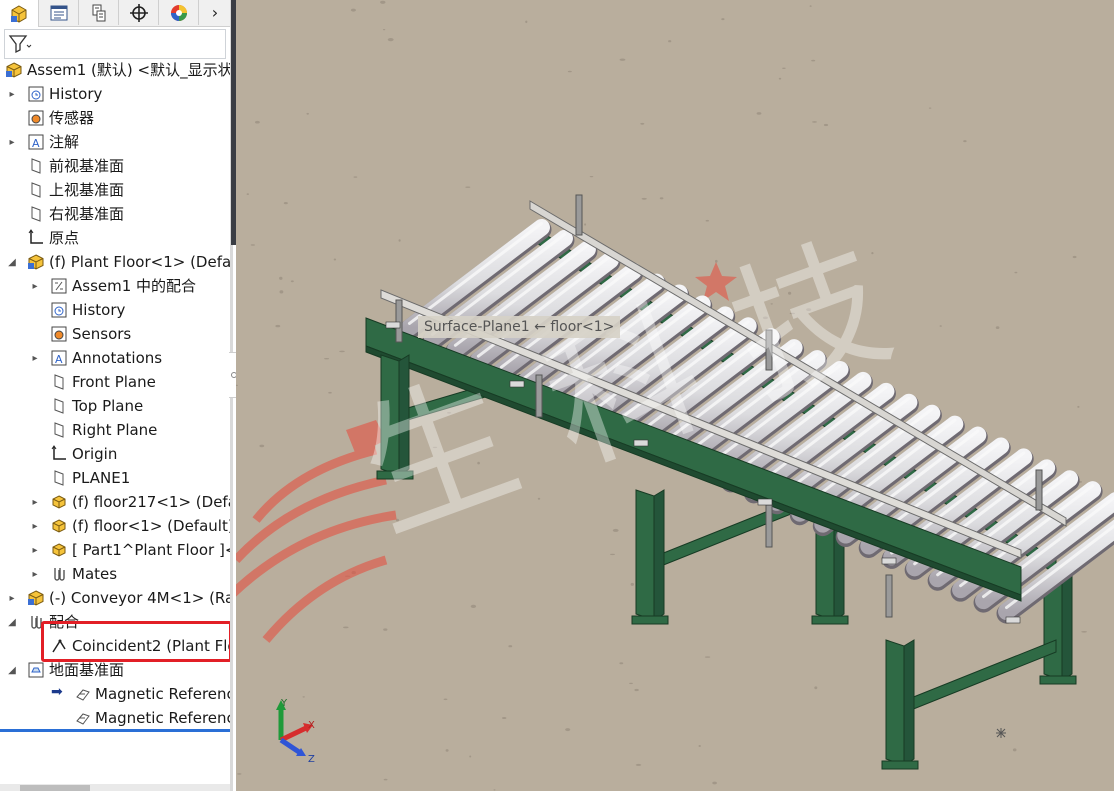 The height and width of the screenshot is (791, 1114). I want to click on tab-dimxpert-manager, so click(139, 12).